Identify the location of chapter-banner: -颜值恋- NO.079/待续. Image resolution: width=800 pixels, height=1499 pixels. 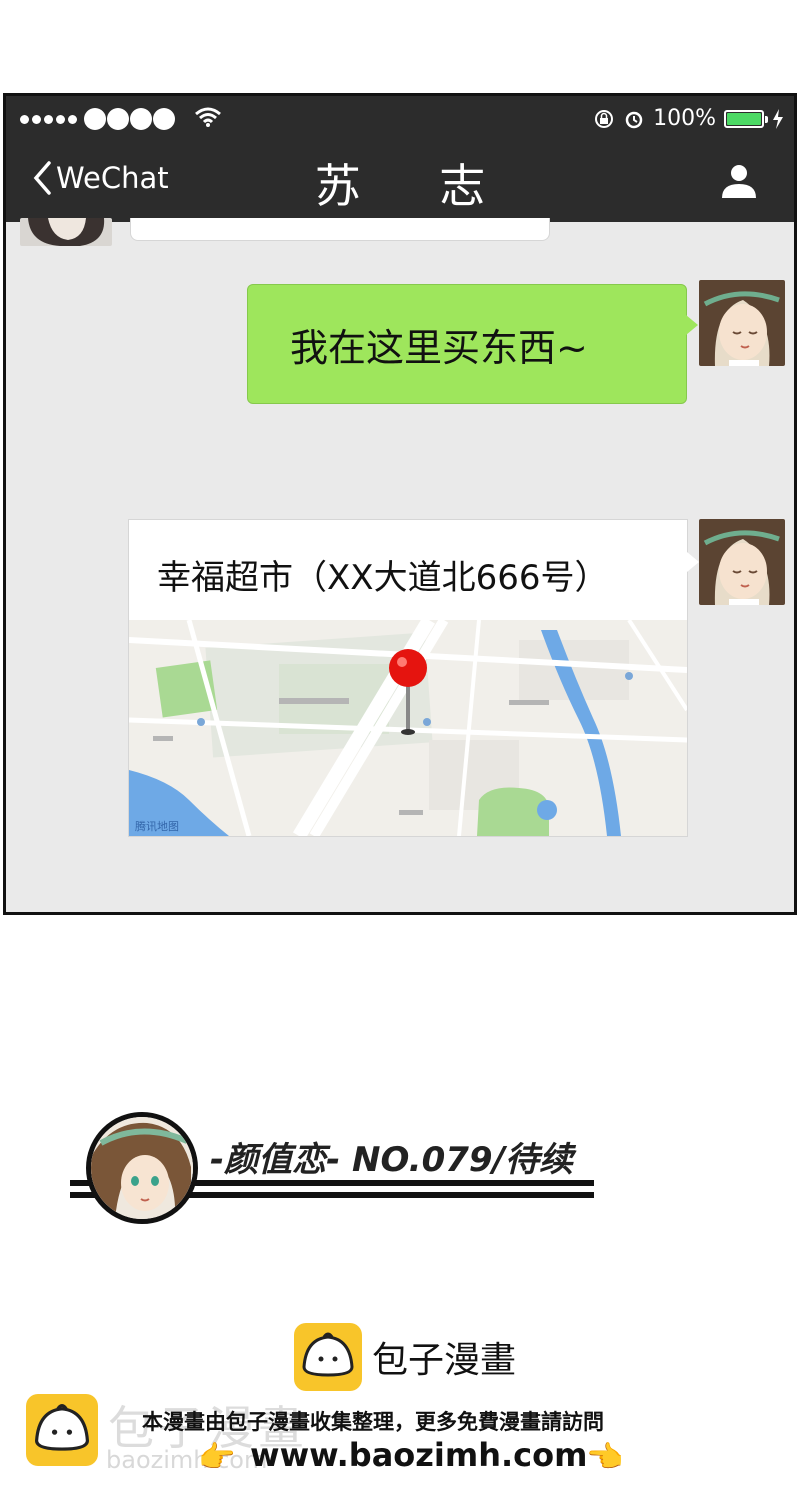
(335, 1170).